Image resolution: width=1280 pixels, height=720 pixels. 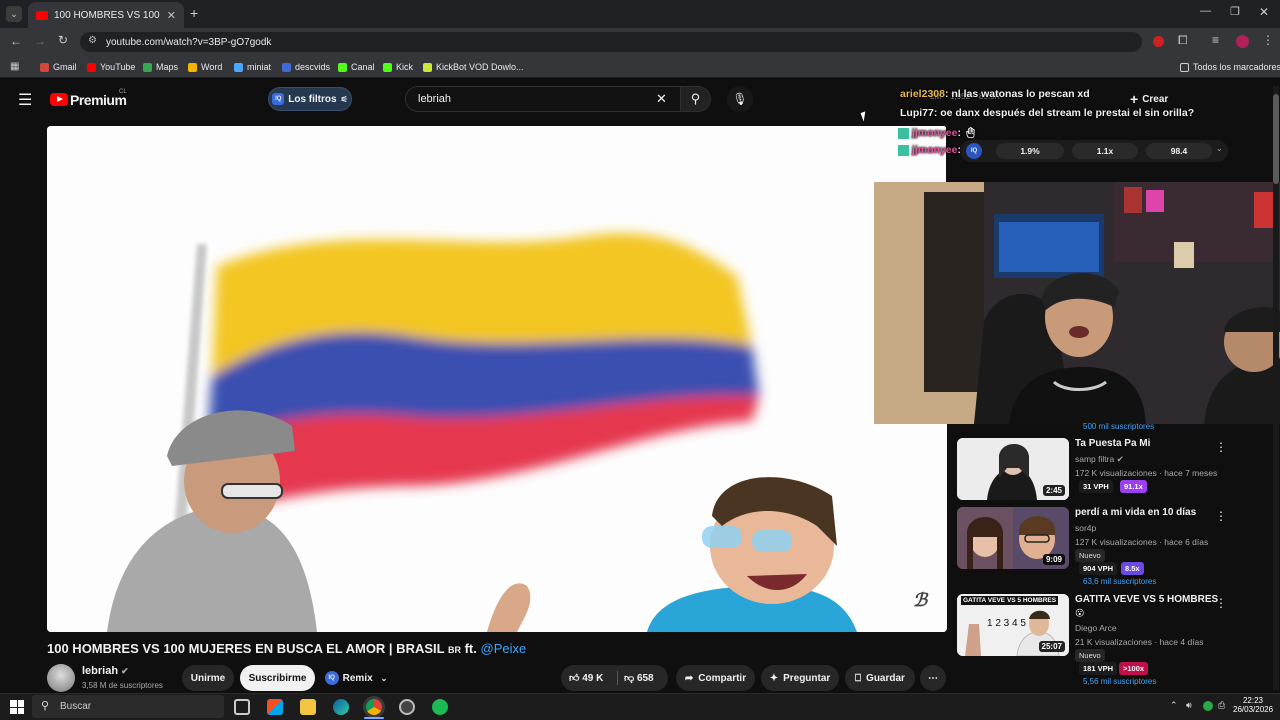 I want to click on recommendation-channel: Diego Arce, so click(x=1096, y=628).